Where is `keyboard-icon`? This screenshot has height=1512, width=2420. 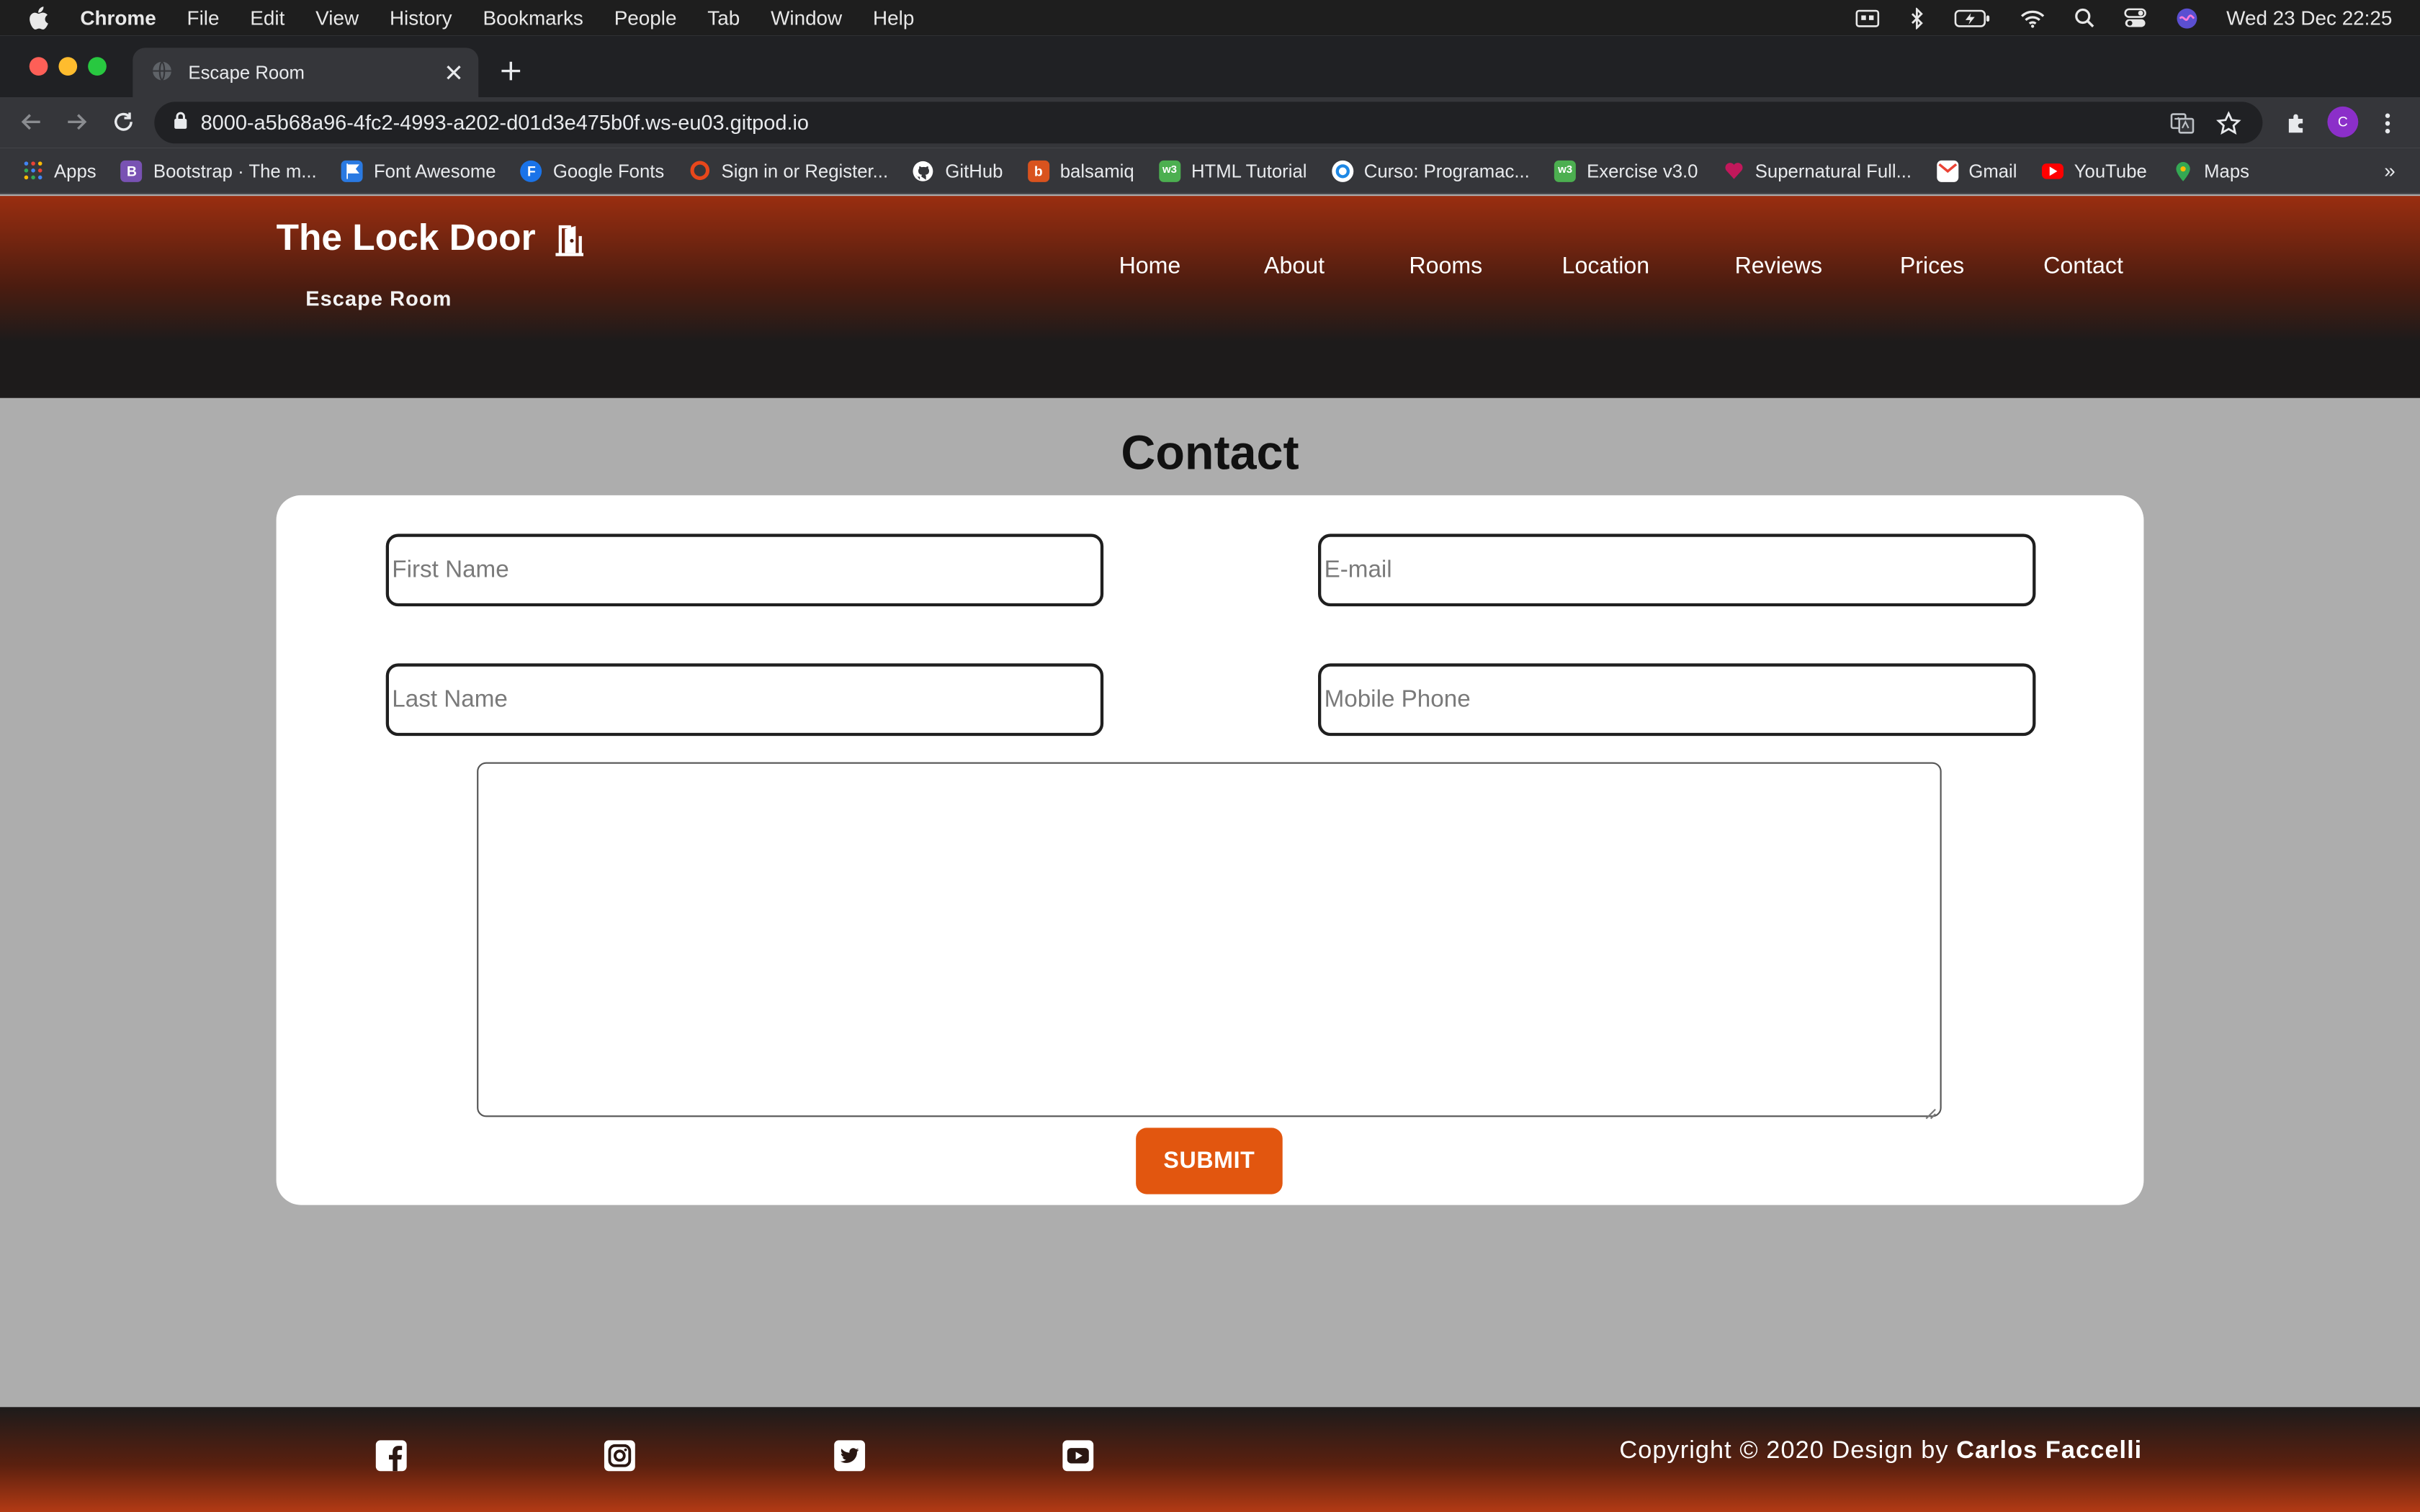
keyboard-icon is located at coordinates (1867, 18).